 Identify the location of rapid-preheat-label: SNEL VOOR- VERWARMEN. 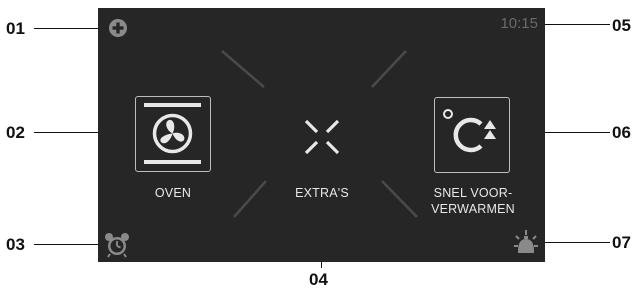
(473, 201).